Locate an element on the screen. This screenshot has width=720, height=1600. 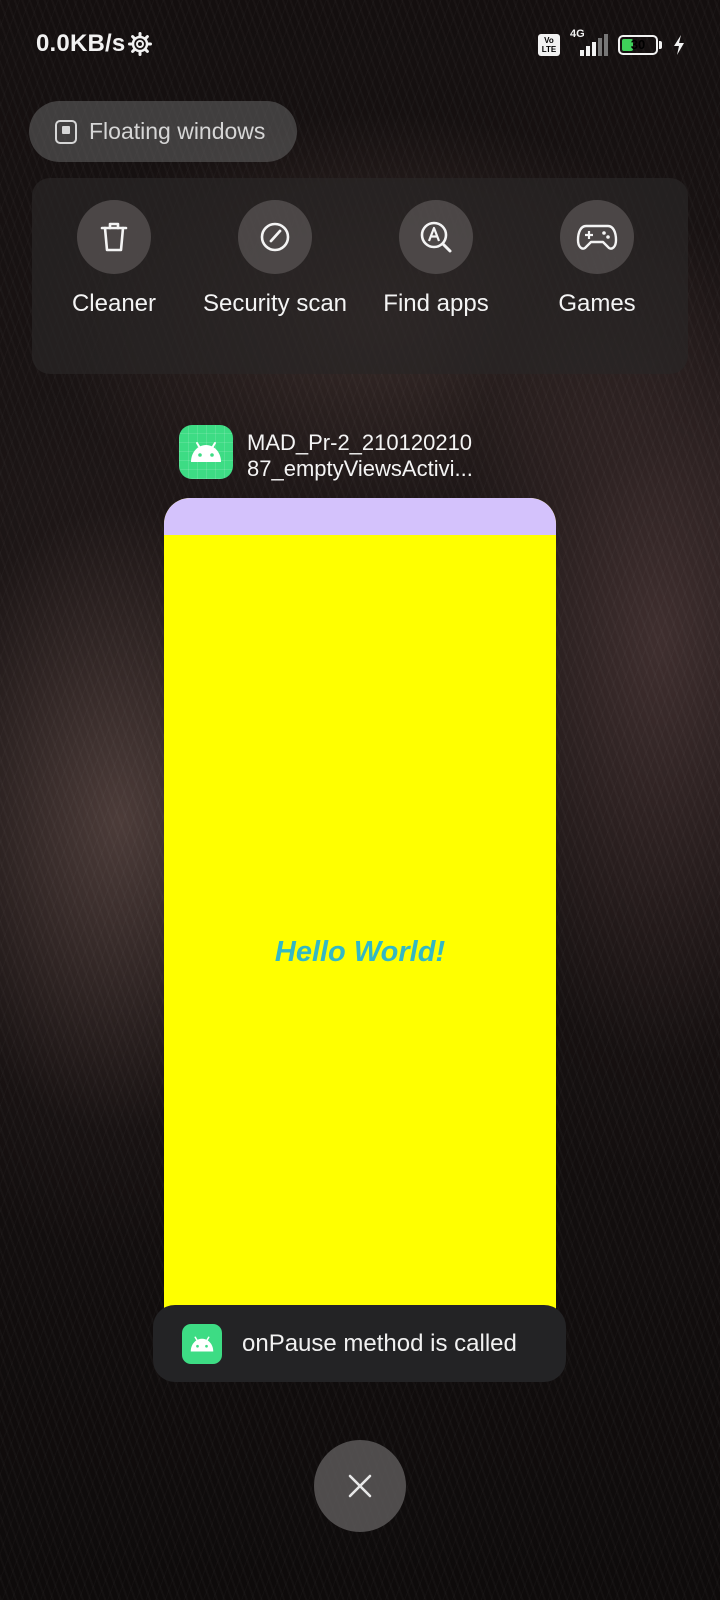
trash-icon is located at coordinates (114, 237).